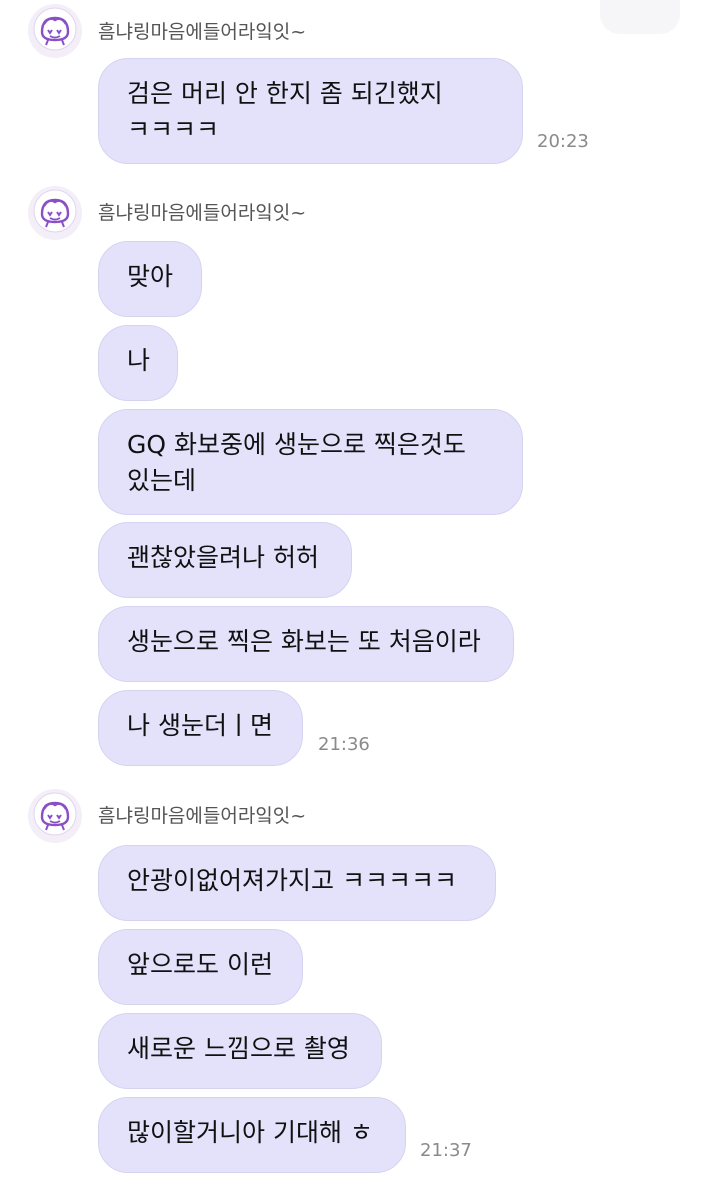 This screenshot has height=1191, width=720. What do you see at coordinates (446, 1150) in the screenshot?
I see `message-timestamp: 21:37` at bounding box center [446, 1150].